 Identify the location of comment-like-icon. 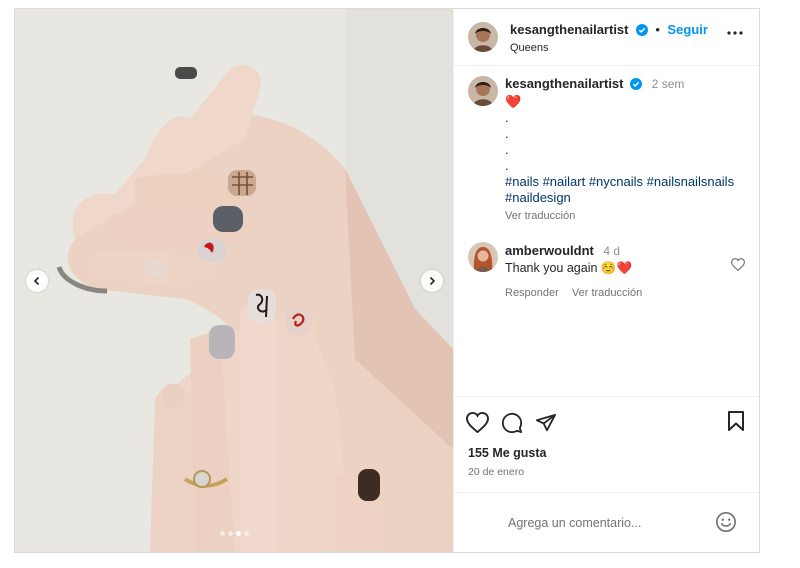
(738, 264).